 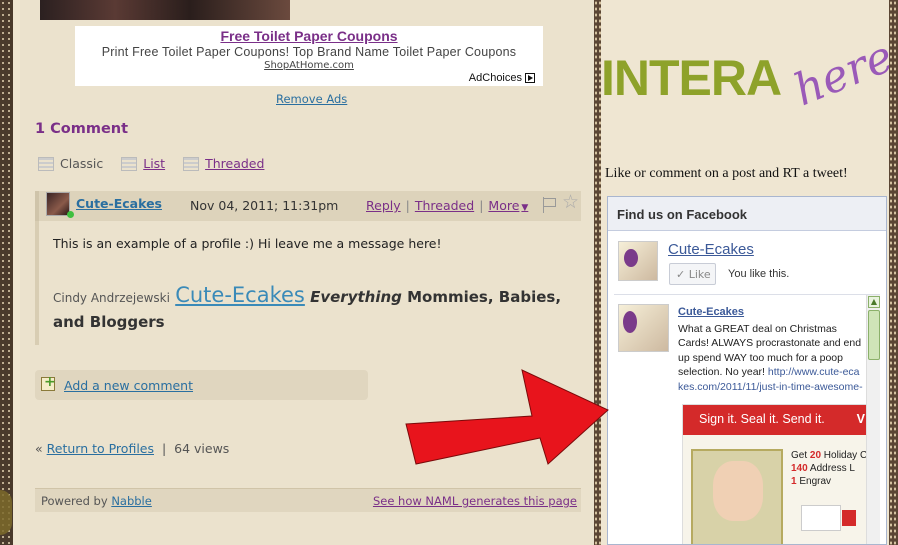 I want to click on image-banner: Sign it. Seal it. Send it. V, so click(x=775, y=420).